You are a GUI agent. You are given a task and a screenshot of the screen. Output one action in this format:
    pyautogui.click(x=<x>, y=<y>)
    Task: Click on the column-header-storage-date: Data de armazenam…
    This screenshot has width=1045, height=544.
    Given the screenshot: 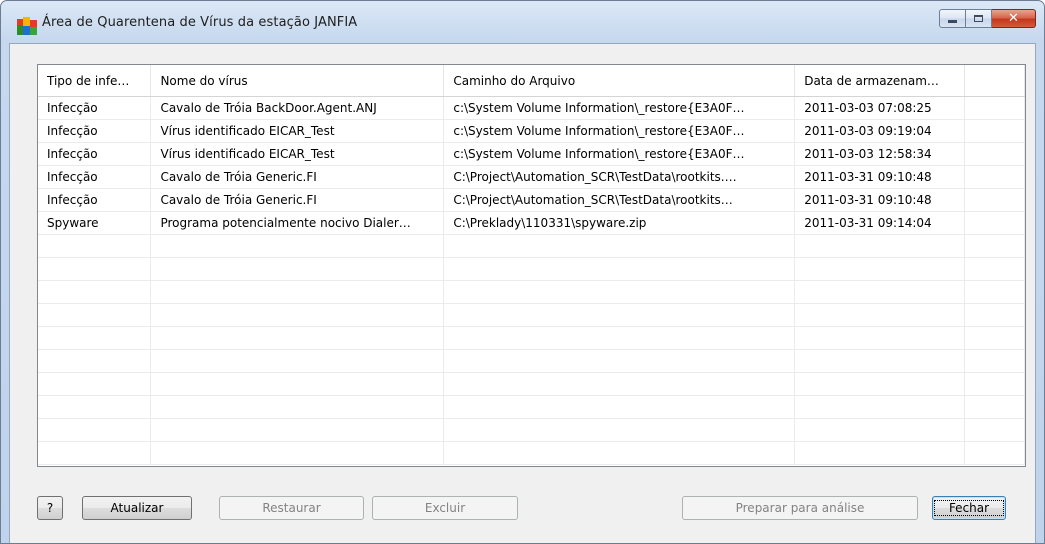 What is the action you would take?
    pyautogui.click(x=880, y=81)
    